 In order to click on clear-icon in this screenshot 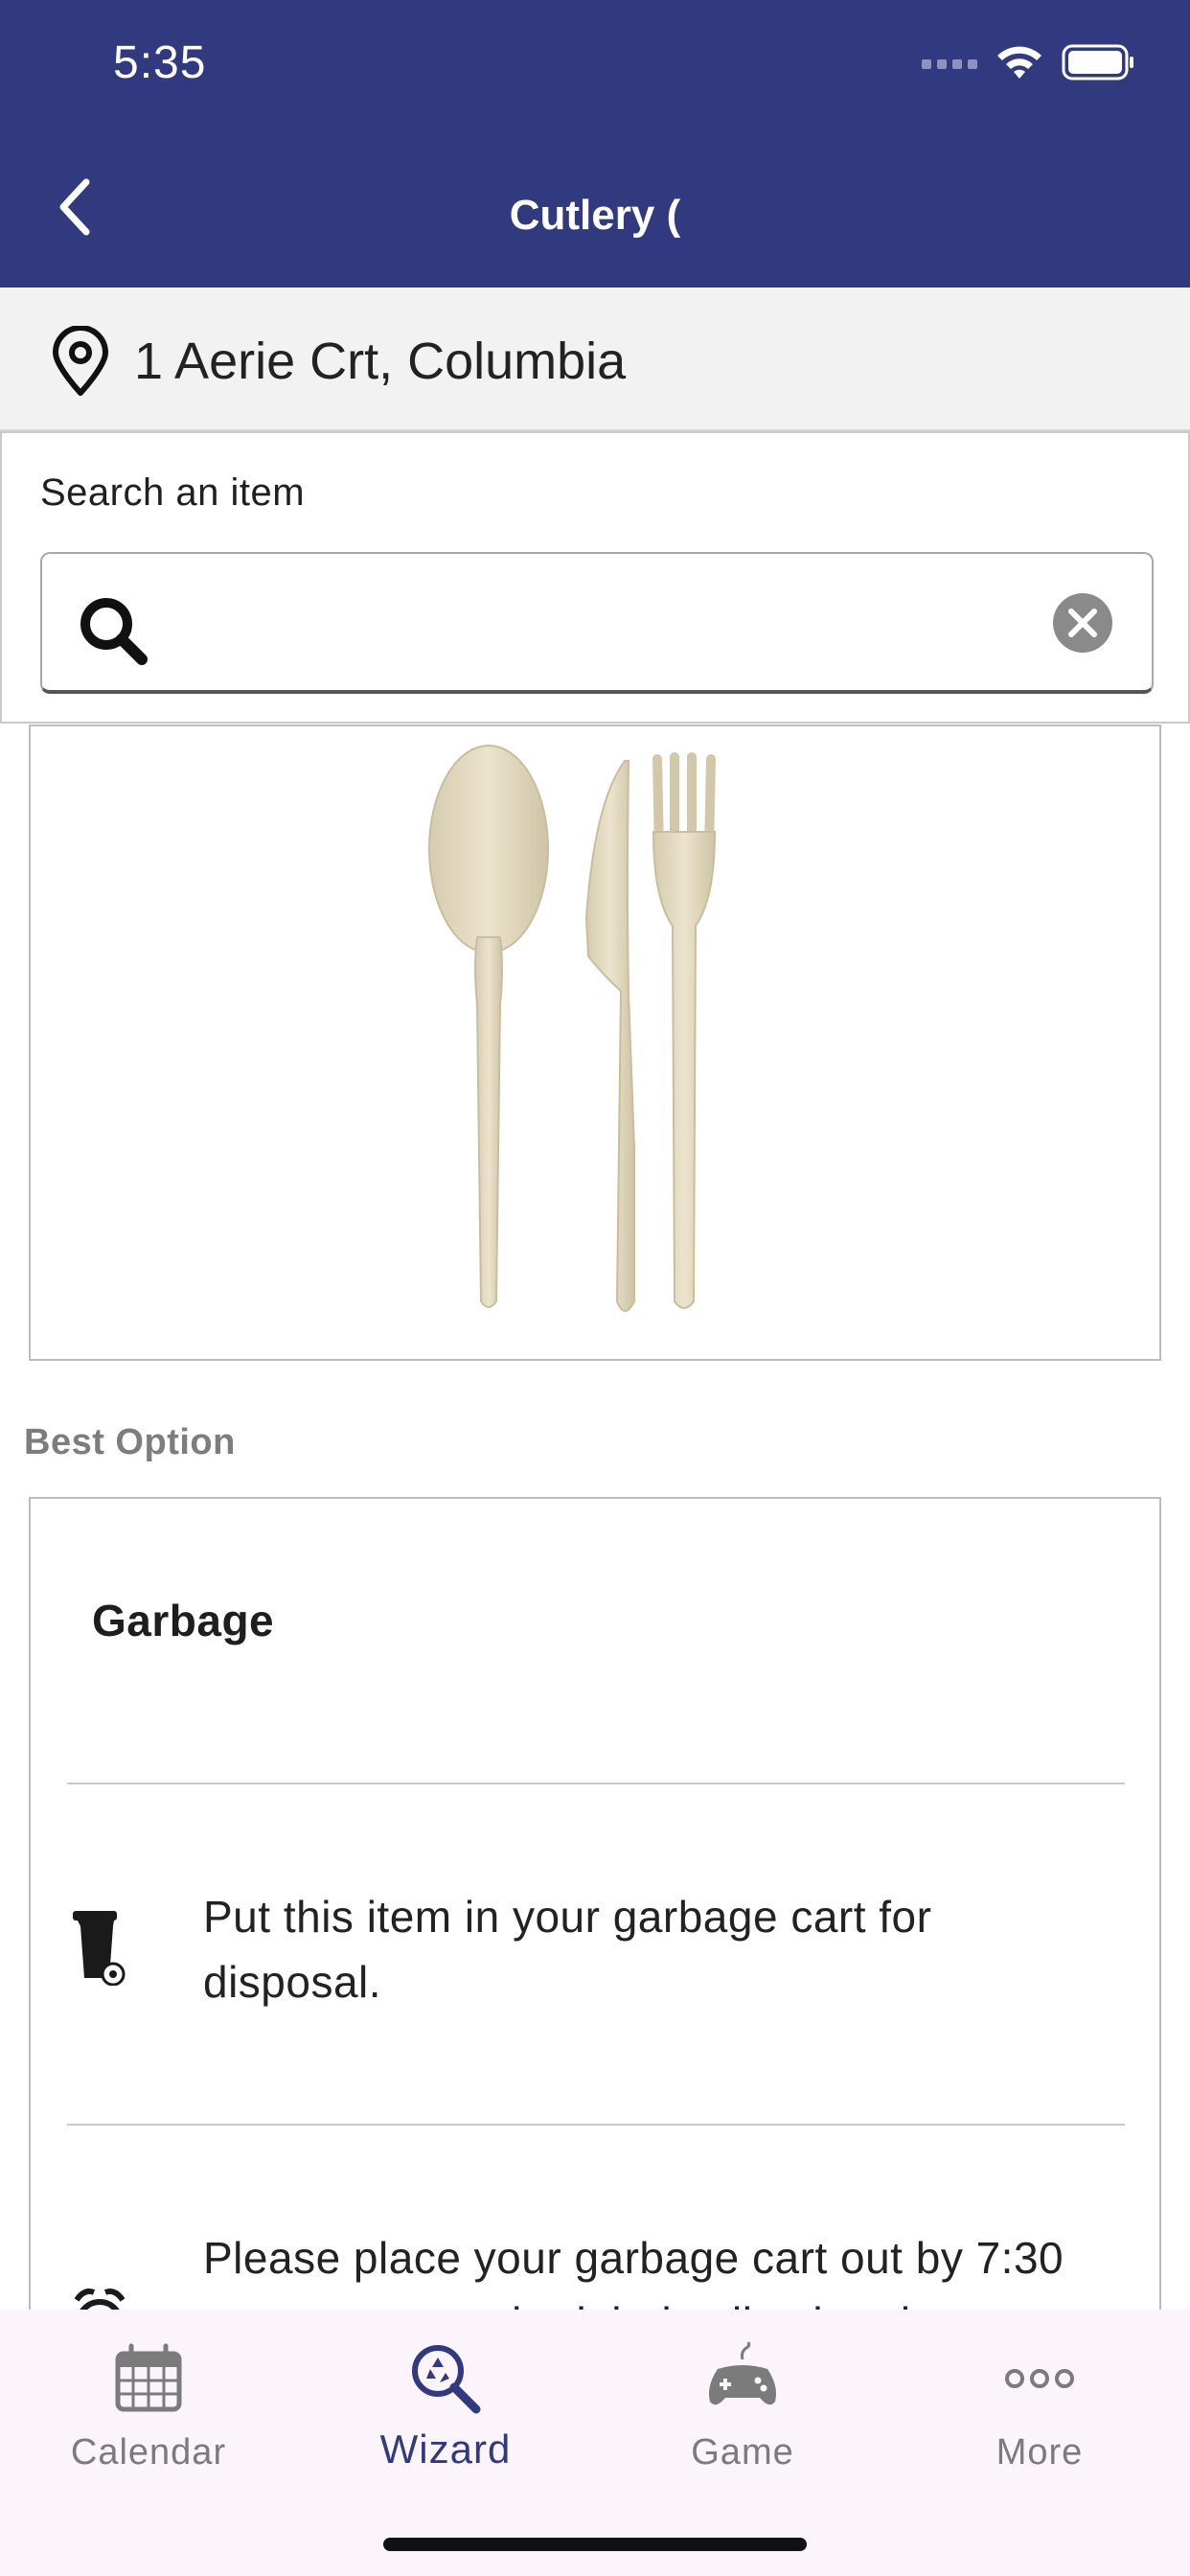, I will do `click(1082, 623)`.